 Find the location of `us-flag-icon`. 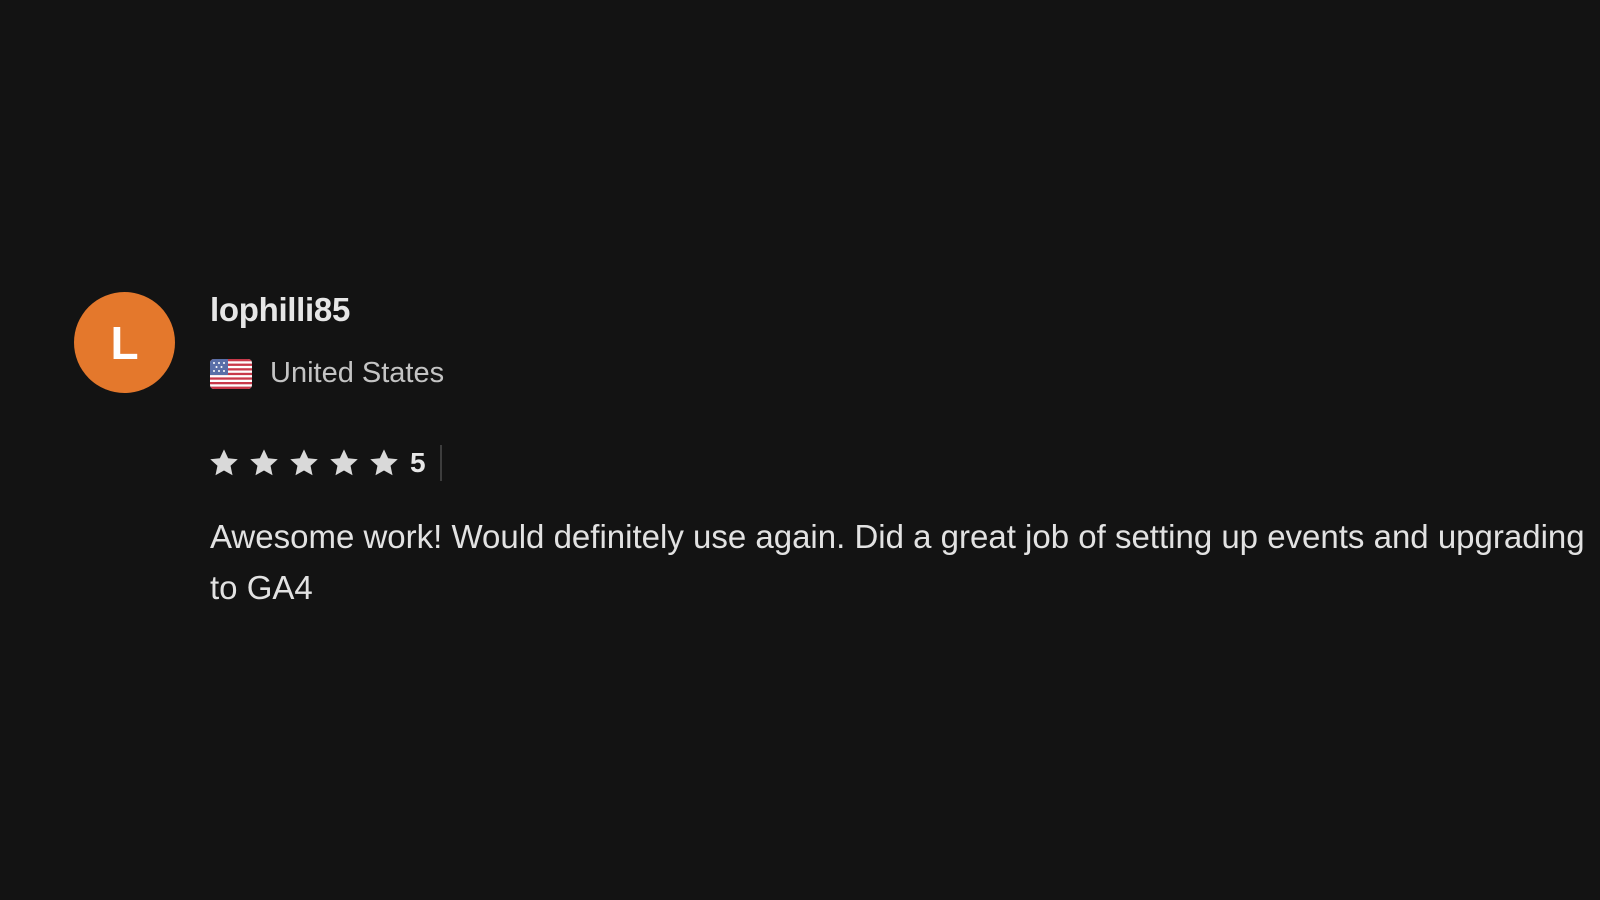

us-flag-icon is located at coordinates (231, 373).